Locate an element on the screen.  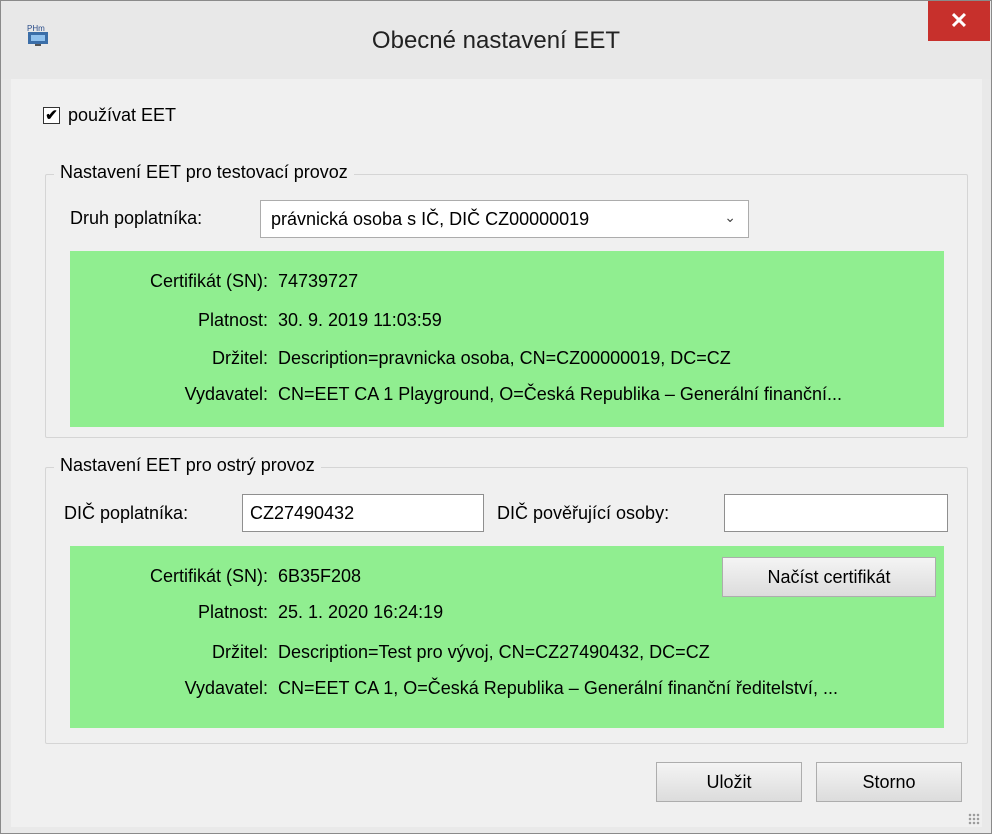
use-eet-checkbox: ✔ is located at coordinates (51, 115).